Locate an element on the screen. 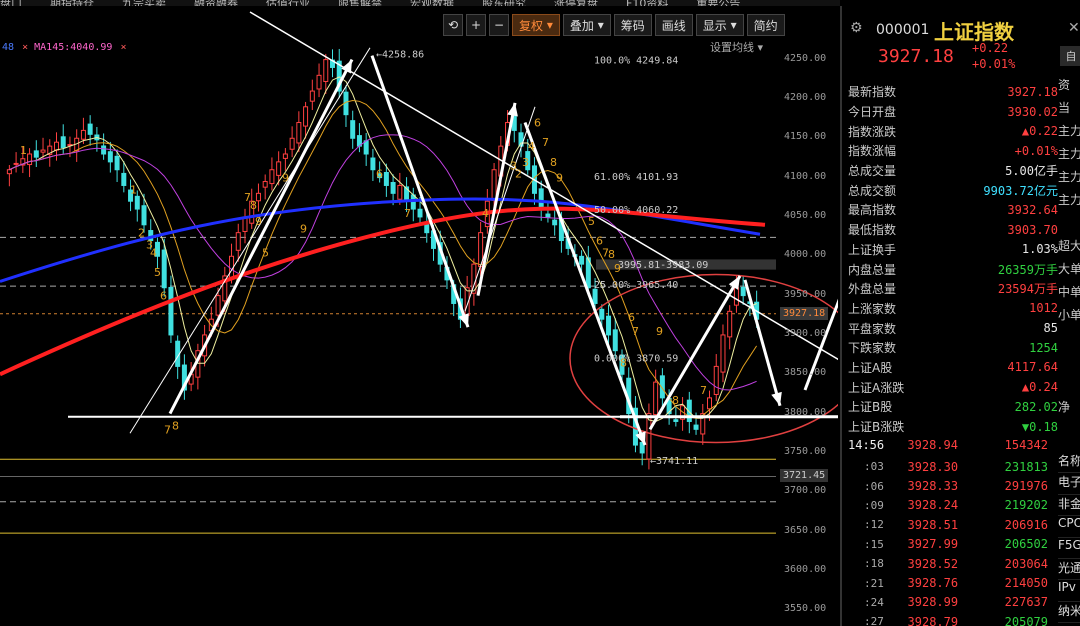  sector-list: 名称电子非金CPOF5G光通IPv纳米 is located at coordinates (1069, 538).